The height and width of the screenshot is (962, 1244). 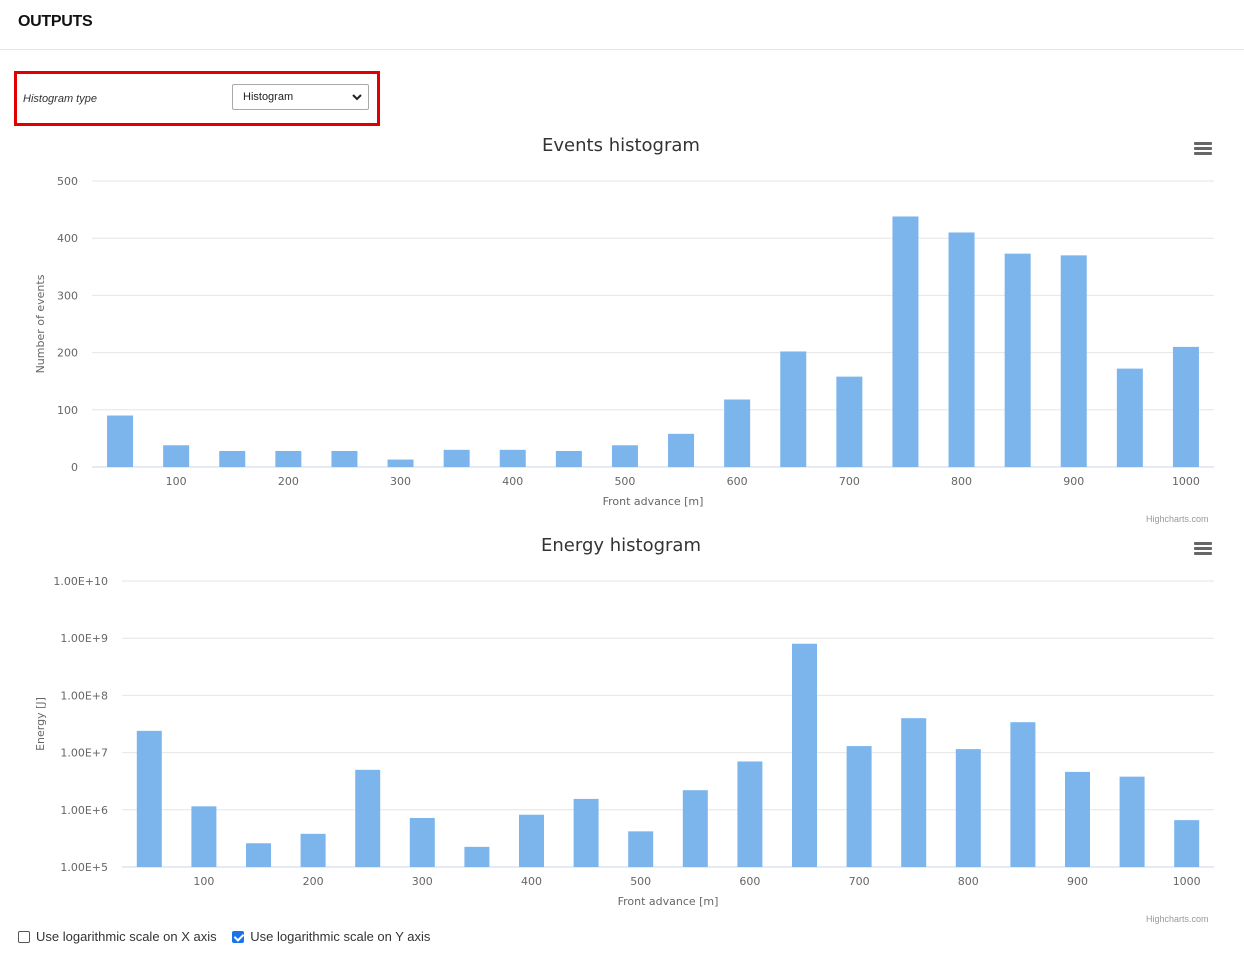 What do you see at coordinates (67, 353) in the screenshot?
I see `y-tick-label: 200` at bounding box center [67, 353].